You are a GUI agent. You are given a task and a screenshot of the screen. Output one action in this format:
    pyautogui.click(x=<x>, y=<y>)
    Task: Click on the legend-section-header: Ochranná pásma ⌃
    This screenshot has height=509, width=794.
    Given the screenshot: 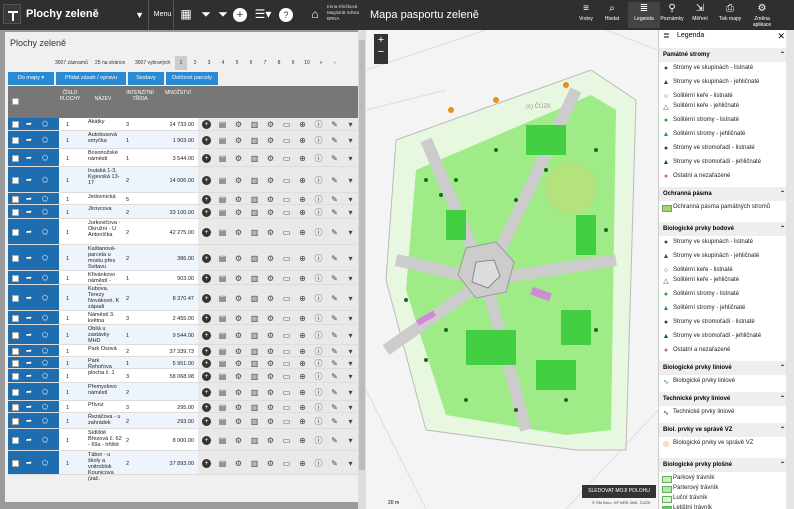 What is the action you would take?
    pyautogui.click(x=724, y=194)
    